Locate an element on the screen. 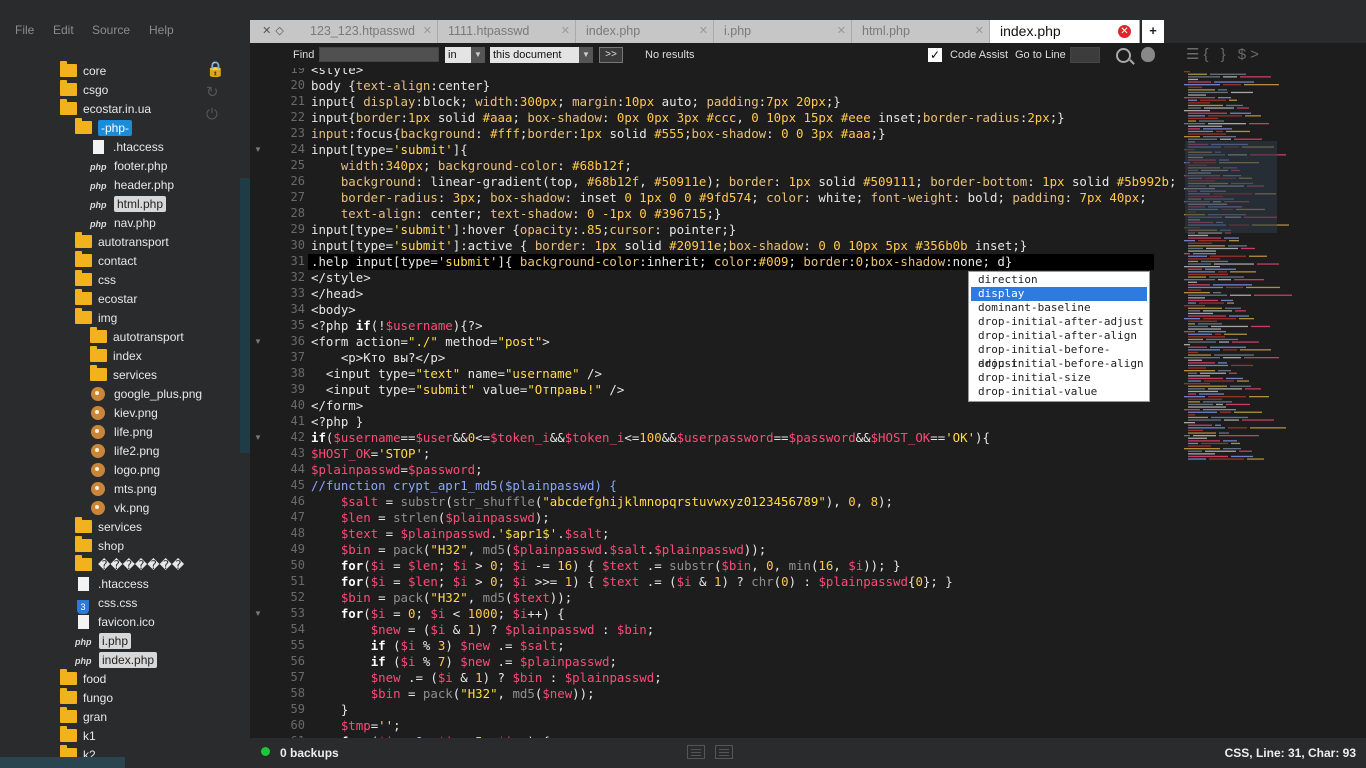  code-assist-checkbox: ✓ is located at coordinates (935, 55).